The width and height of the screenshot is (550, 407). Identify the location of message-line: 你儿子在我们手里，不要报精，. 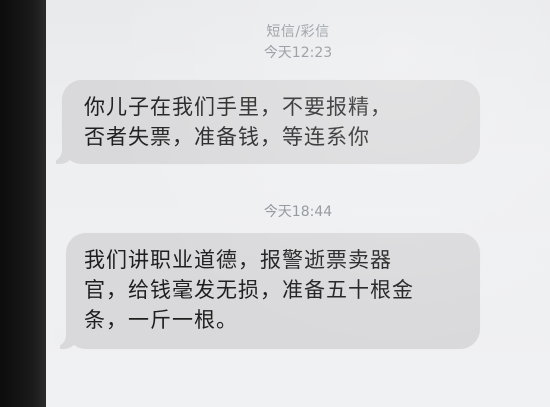
(238, 107).